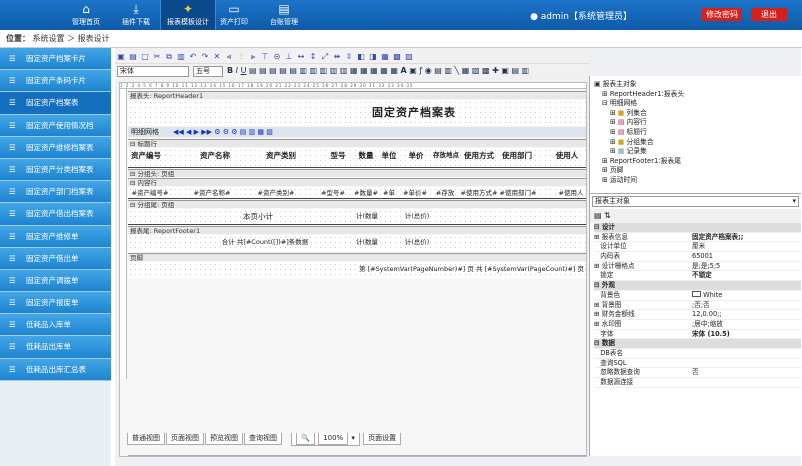 This screenshot has height=466, width=802. I want to click on tree-node: ⊞ ReportFooter1:报表尾, so click(697, 162).